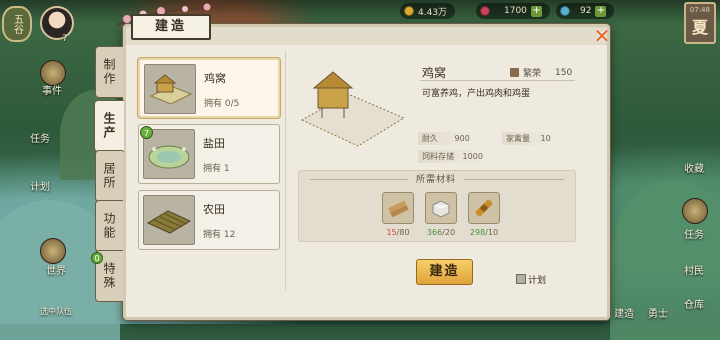  I want to click on chicken-coop-icon, so click(171, 89).